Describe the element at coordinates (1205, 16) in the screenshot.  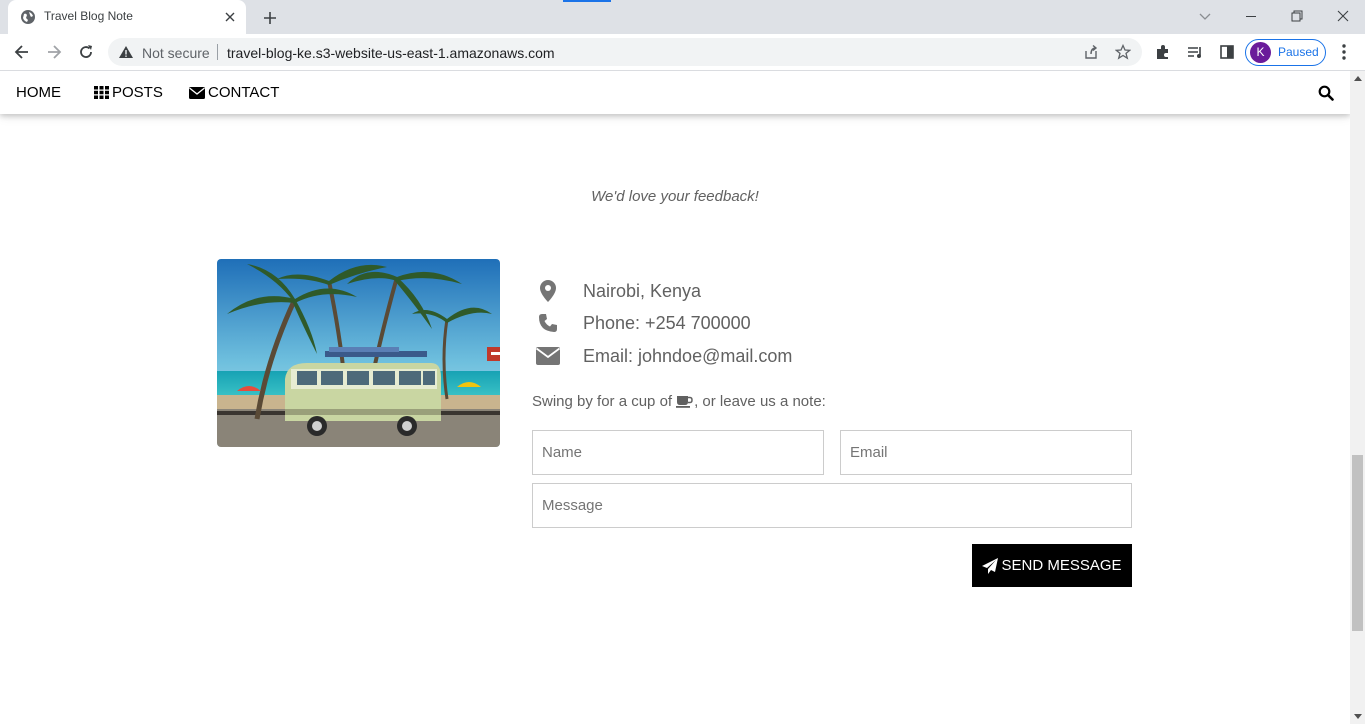
I see `tab-search-chevron-icon` at that location.